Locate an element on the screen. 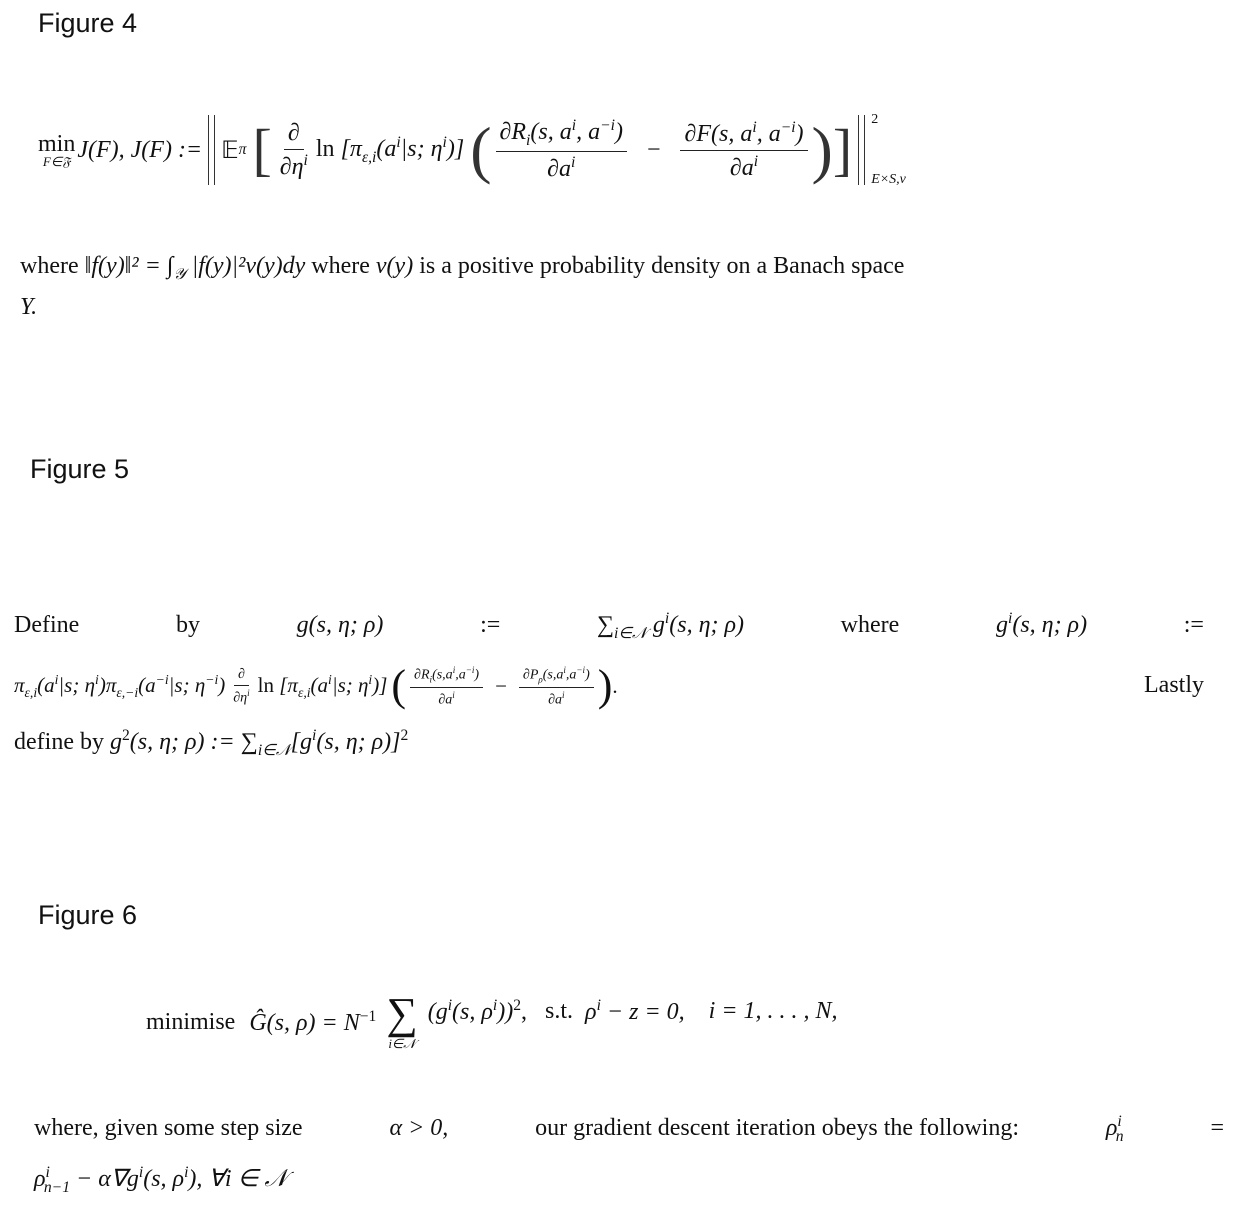 The height and width of the screenshot is (1206, 1240). norm-bar-left is located at coordinates (212, 150).